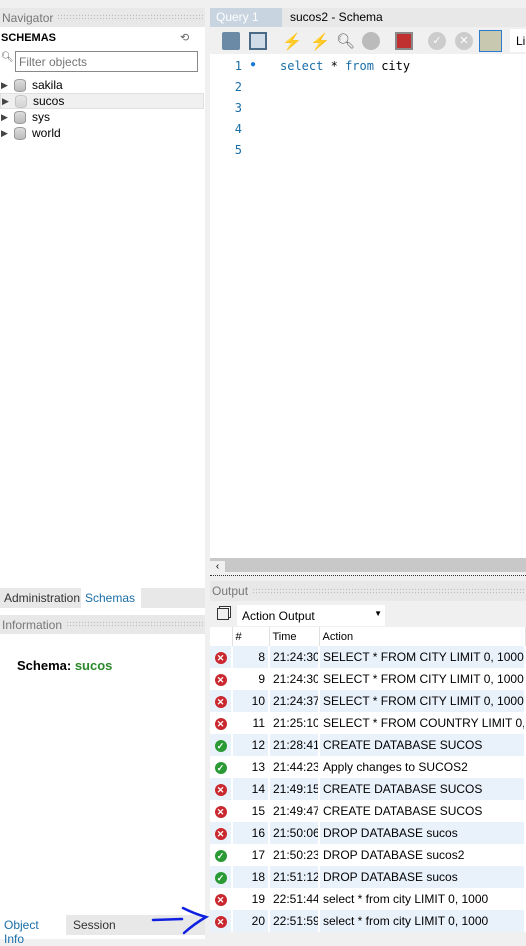 The image size is (526, 946). Describe the element at coordinates (294, 636) in the screenshot. I see `column-time: Time` at that location.